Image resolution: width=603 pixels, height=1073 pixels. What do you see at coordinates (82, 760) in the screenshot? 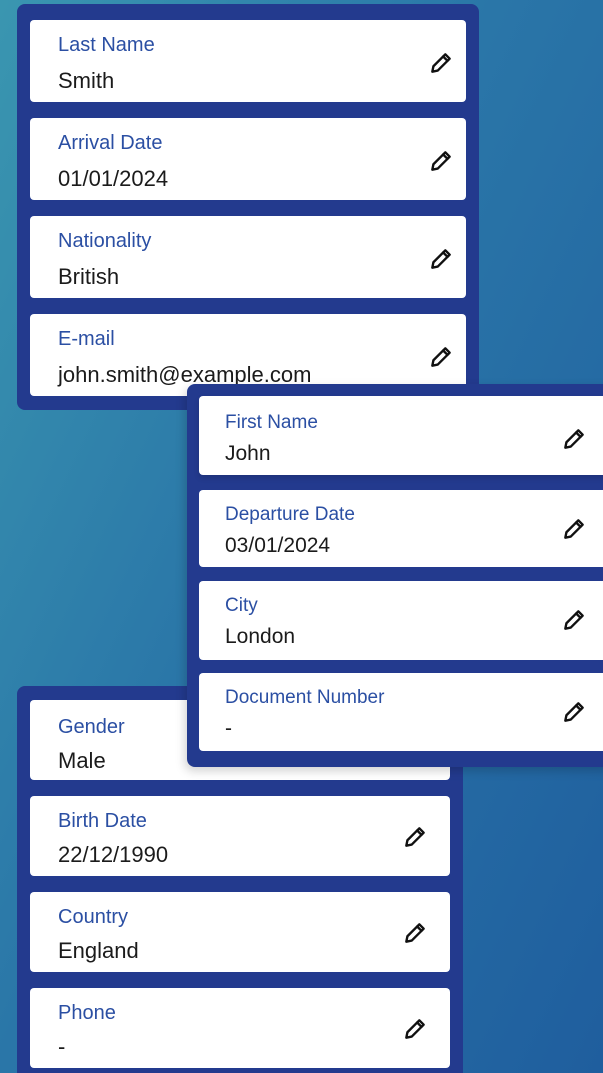
I see `field-value: Male` at bounding box center [82, 760].